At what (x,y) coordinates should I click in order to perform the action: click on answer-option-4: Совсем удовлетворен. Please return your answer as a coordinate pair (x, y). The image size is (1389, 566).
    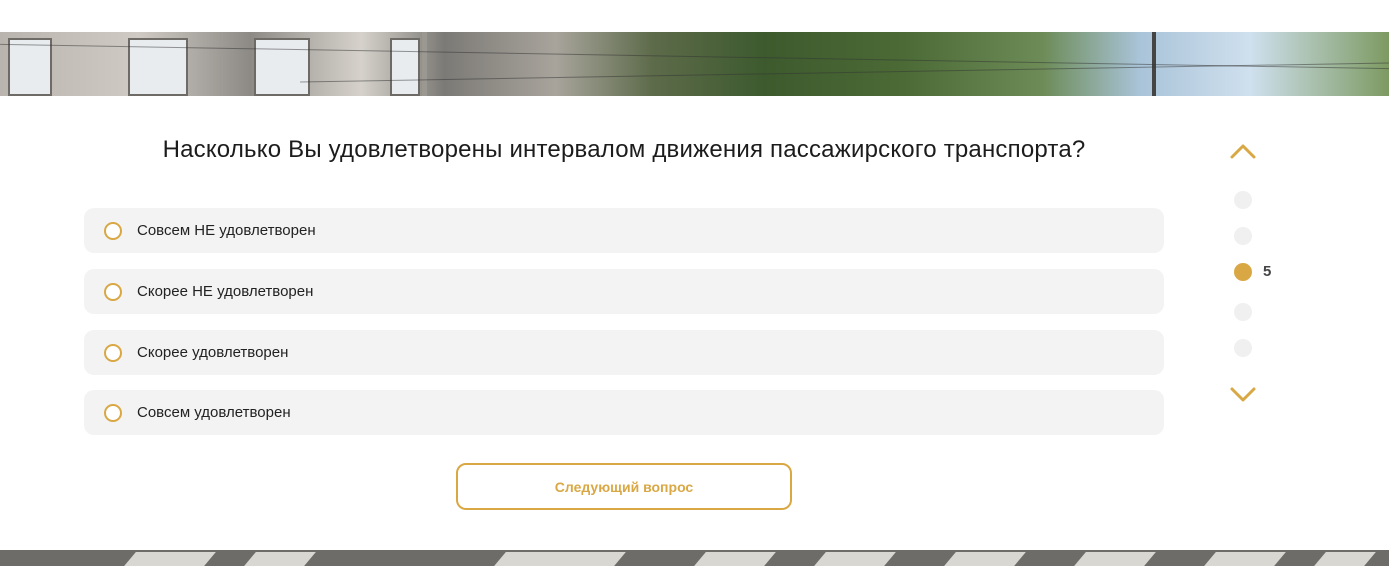
    Looking at the image, I should click on (624, 412).